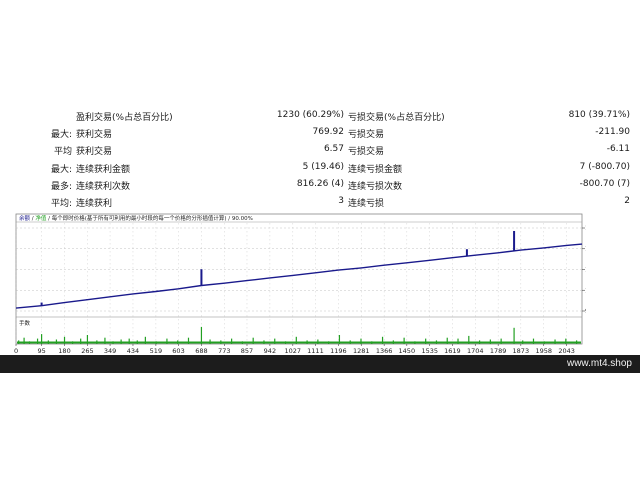 The height and width of the screenshot is (480, 640). What do you see at coordinates (315, 351) in the screenshot?
I see `x-tick-label: 1111` at bounding box center [315, 351].